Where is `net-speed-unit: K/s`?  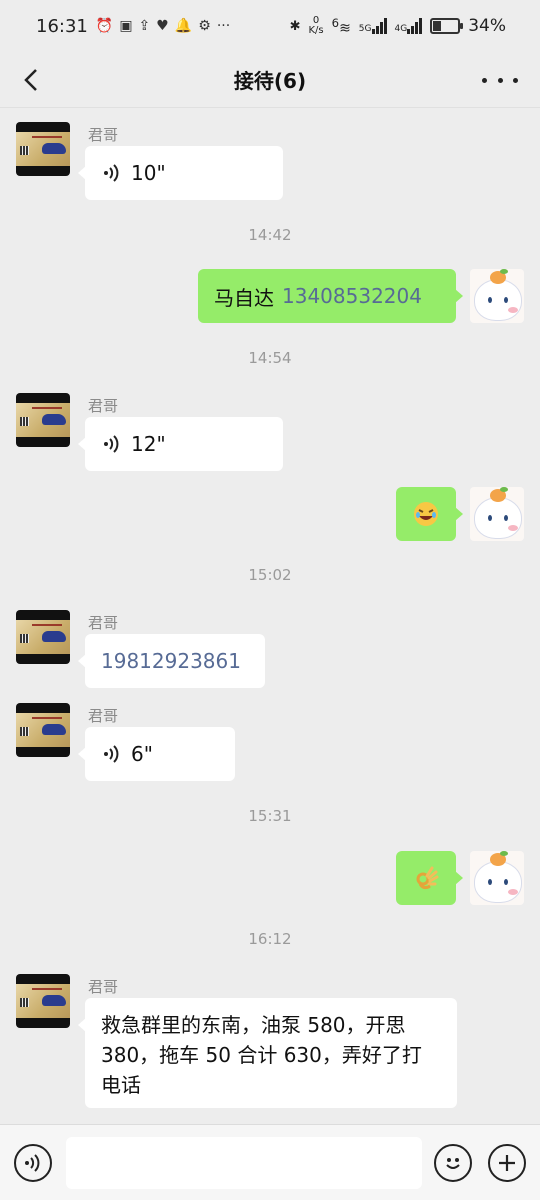 net-speed-unit: K/s is located at coordinates (316, 30).